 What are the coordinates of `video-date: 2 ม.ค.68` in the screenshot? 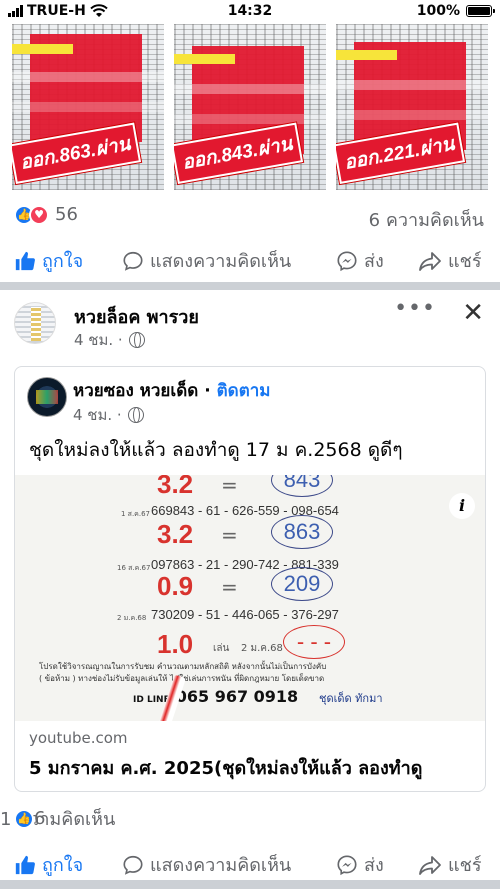 It's located at (132, 618).